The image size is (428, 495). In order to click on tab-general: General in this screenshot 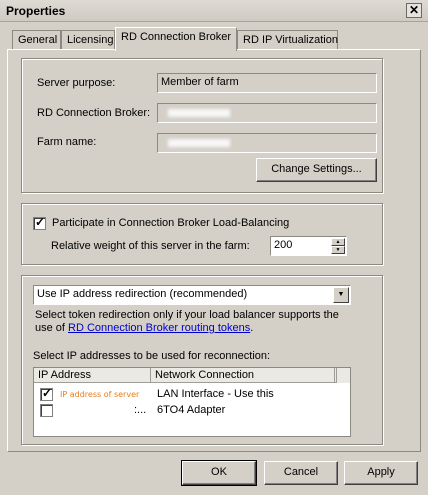, I will do `click(36, 40)`.